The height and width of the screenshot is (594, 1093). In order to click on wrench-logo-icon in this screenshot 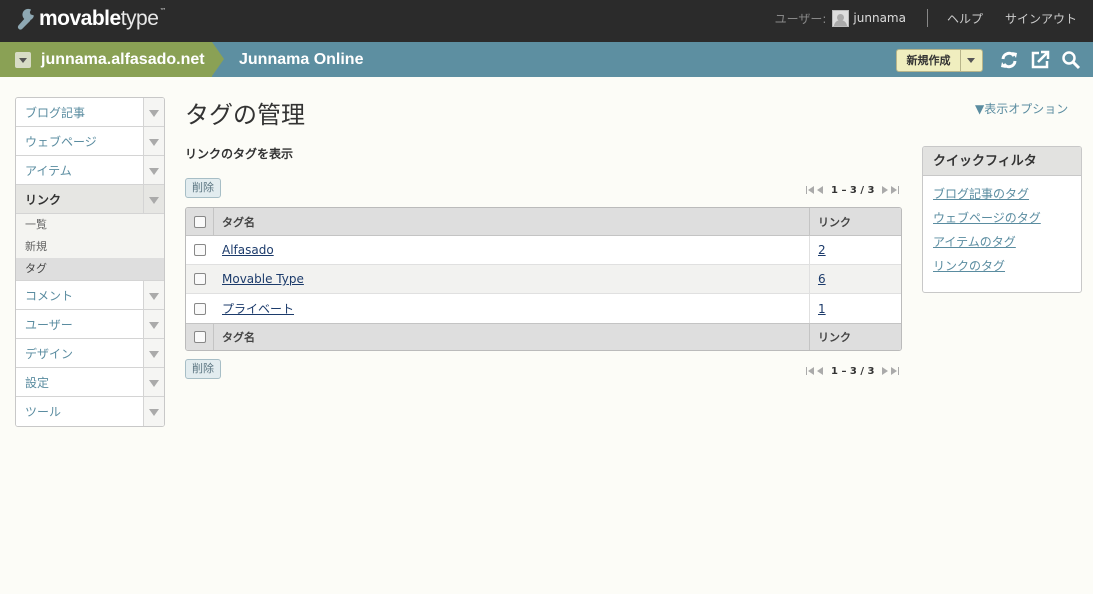, I will do `click(25, 19)`.